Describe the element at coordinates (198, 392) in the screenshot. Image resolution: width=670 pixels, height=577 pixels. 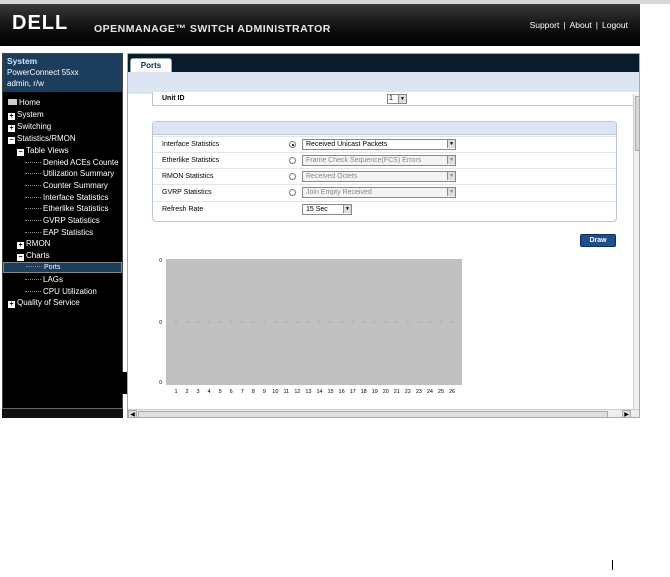
I see `x-tick-label: 3` at that location.